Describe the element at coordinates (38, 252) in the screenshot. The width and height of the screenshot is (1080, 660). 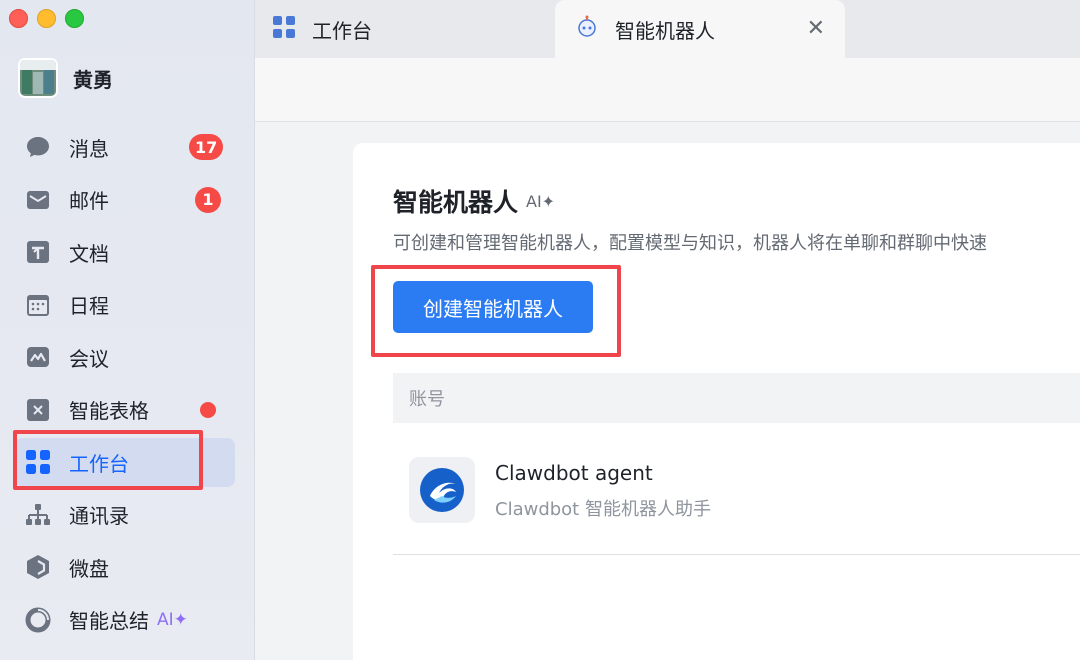
I see `document-icon` at that location.